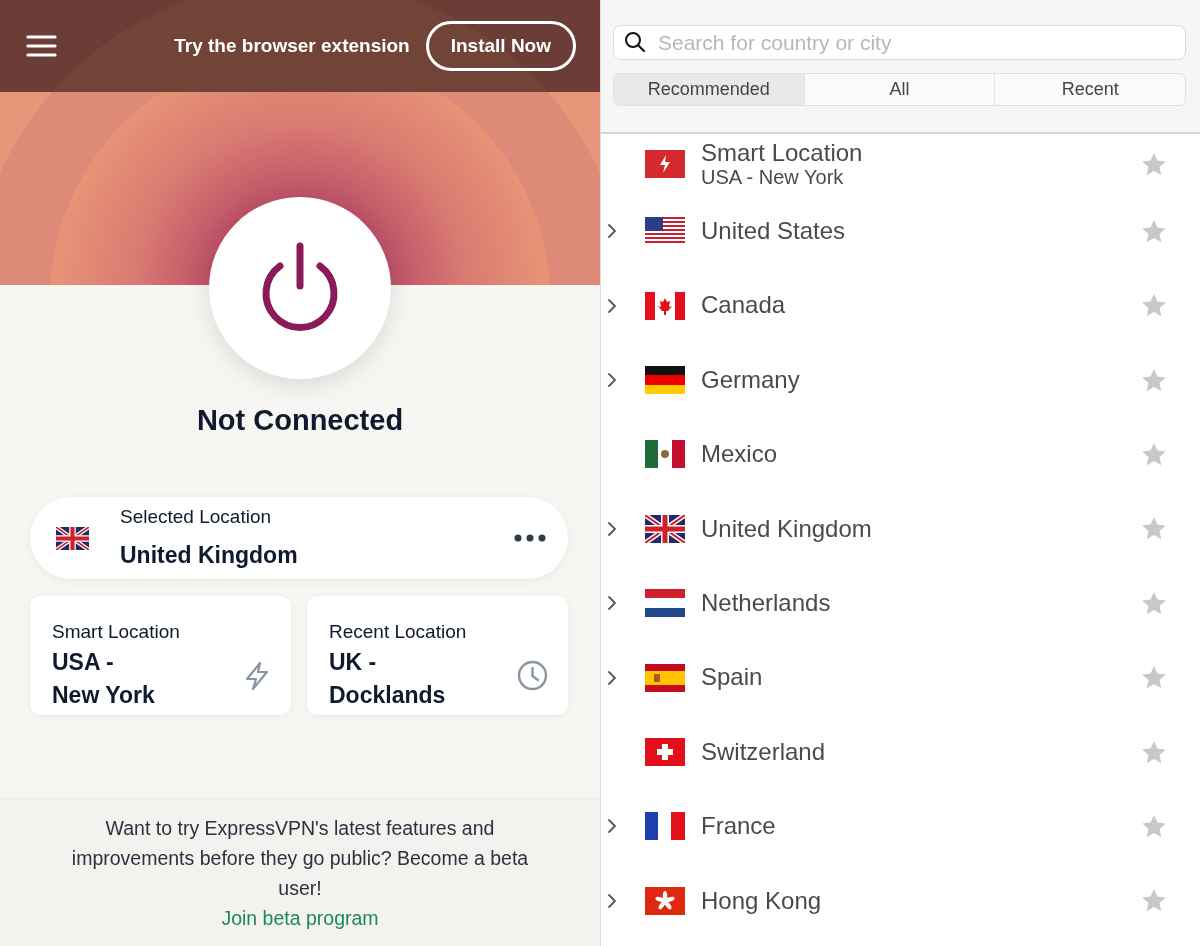 The height and width of the screenshot is (946, 1200). What do you see at coordinates (899, 42) in the screenshot?
I see `search-field: Search for country or city` at bounding box center [899, 42].